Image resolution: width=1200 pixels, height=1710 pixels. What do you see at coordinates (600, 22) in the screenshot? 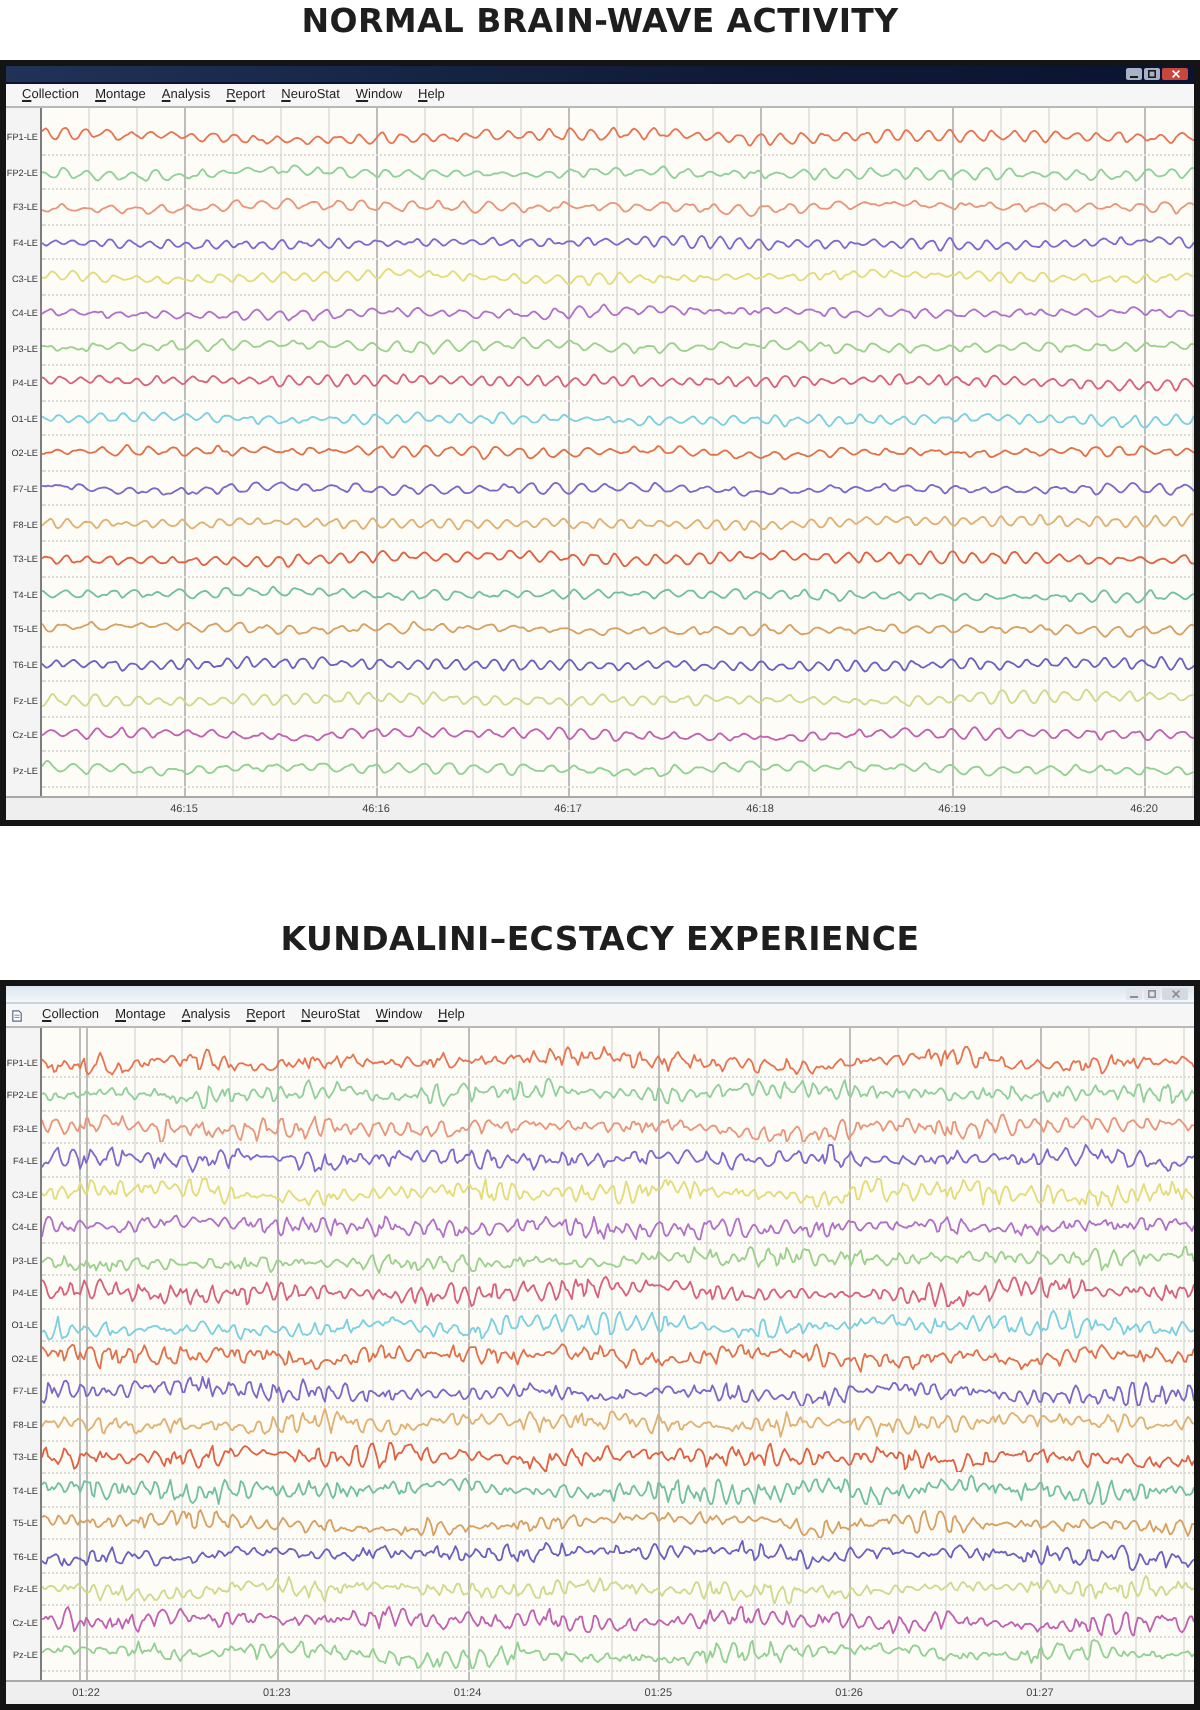
I see `panel-heading: NORMAL BRAIN-WAVE ACTIVITY` at bounding box center [600, 22].